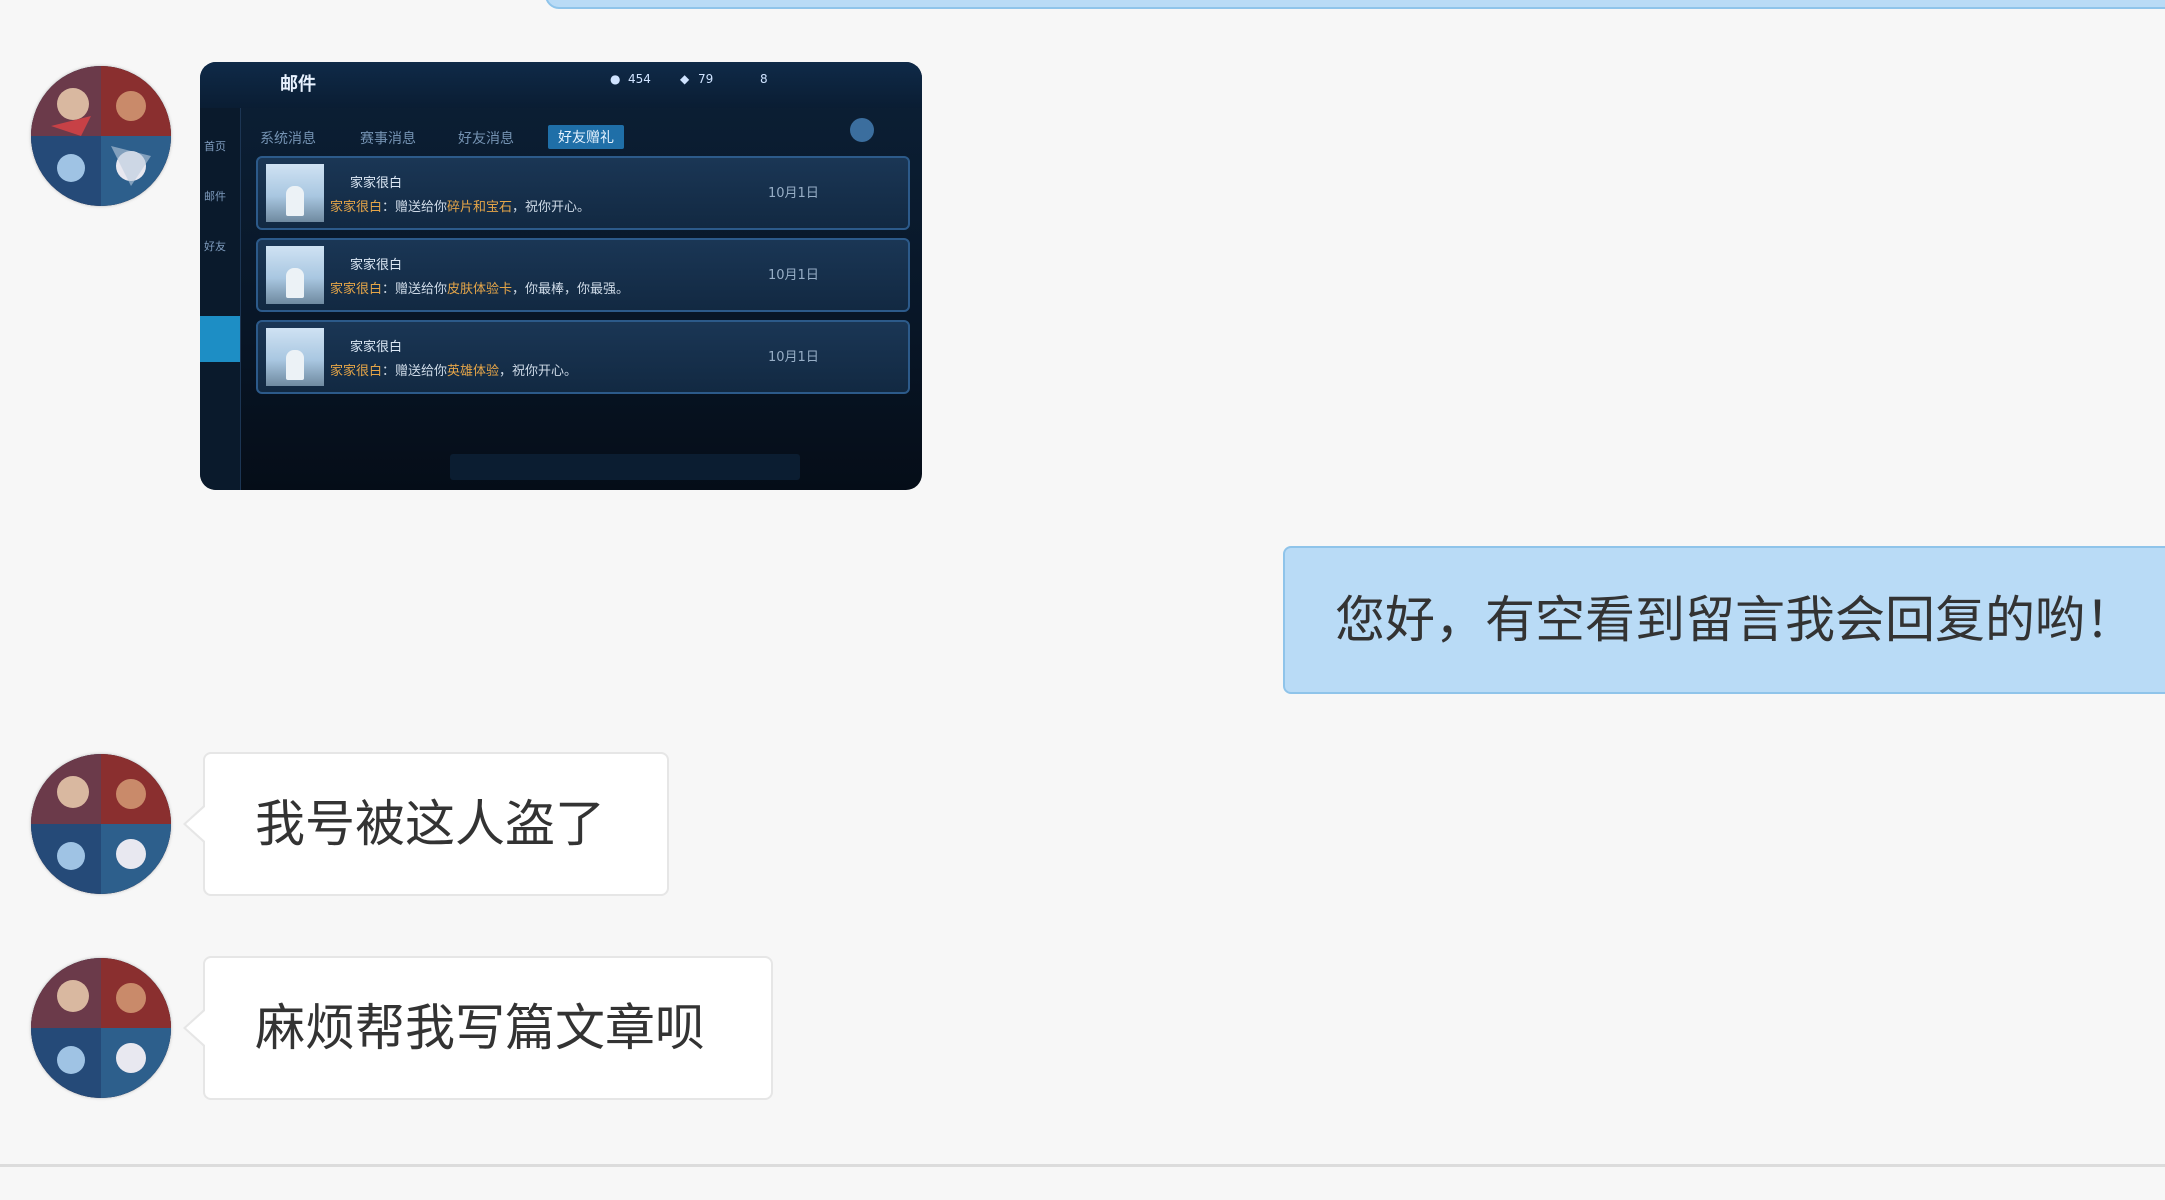 The image size is (2165, 1200). Describe the element at coordinates (586, 137) in the screenshot. I see `game-tab-active: 好友赠礼` at that location.